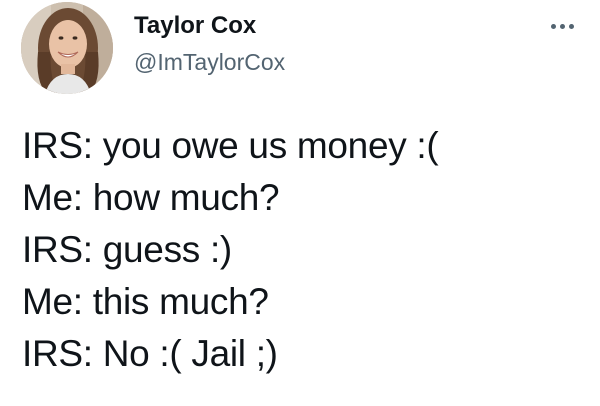 The height and width of the screenshot is (406, 600). I want to click on author-display-name: Taylor Cox, so click(195, 26).